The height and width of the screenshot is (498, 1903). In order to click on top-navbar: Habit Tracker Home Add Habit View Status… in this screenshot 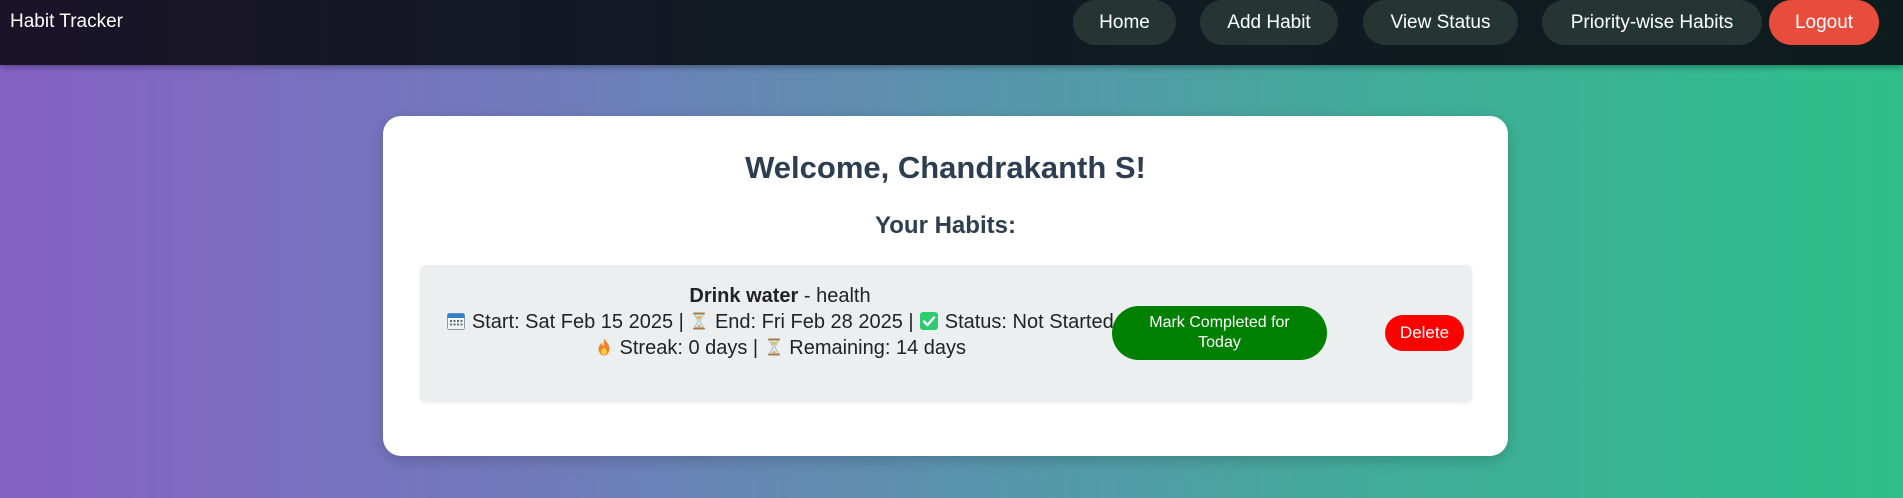, I will do `click(951, 32)`.